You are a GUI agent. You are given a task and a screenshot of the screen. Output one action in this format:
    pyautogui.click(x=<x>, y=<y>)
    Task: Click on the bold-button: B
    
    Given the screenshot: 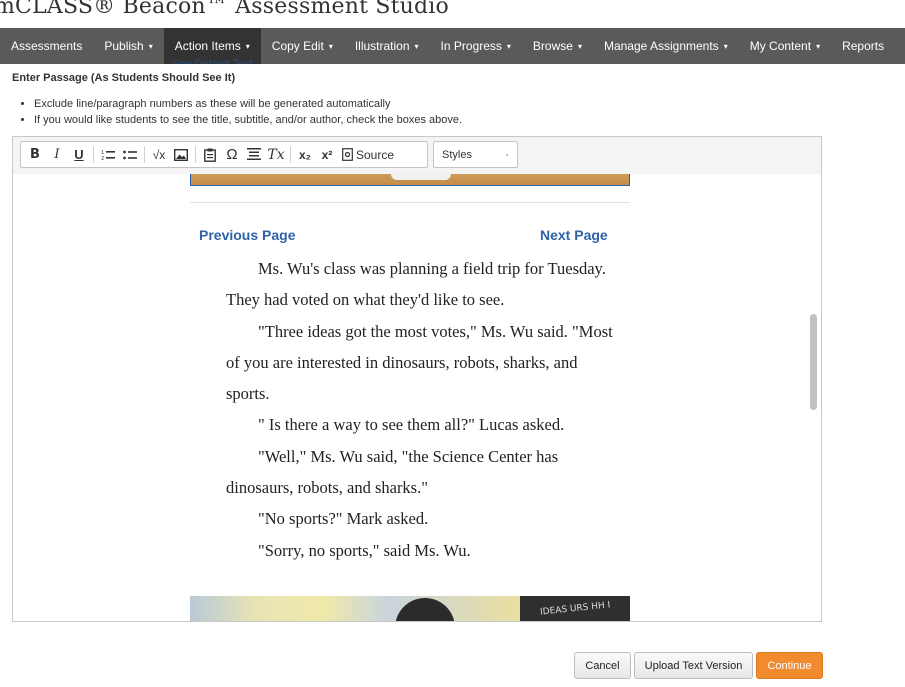 What is the action you would take?
    pyautogui.click(x=35, y=154)
    